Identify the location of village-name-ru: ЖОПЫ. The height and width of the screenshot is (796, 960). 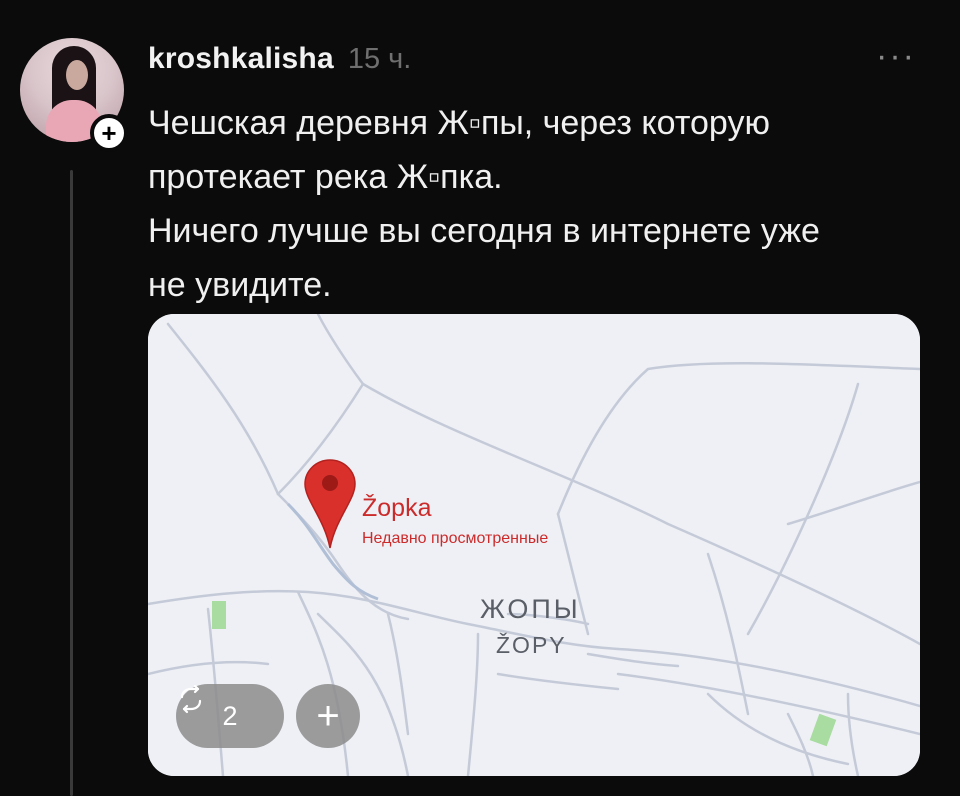
(530, 609).